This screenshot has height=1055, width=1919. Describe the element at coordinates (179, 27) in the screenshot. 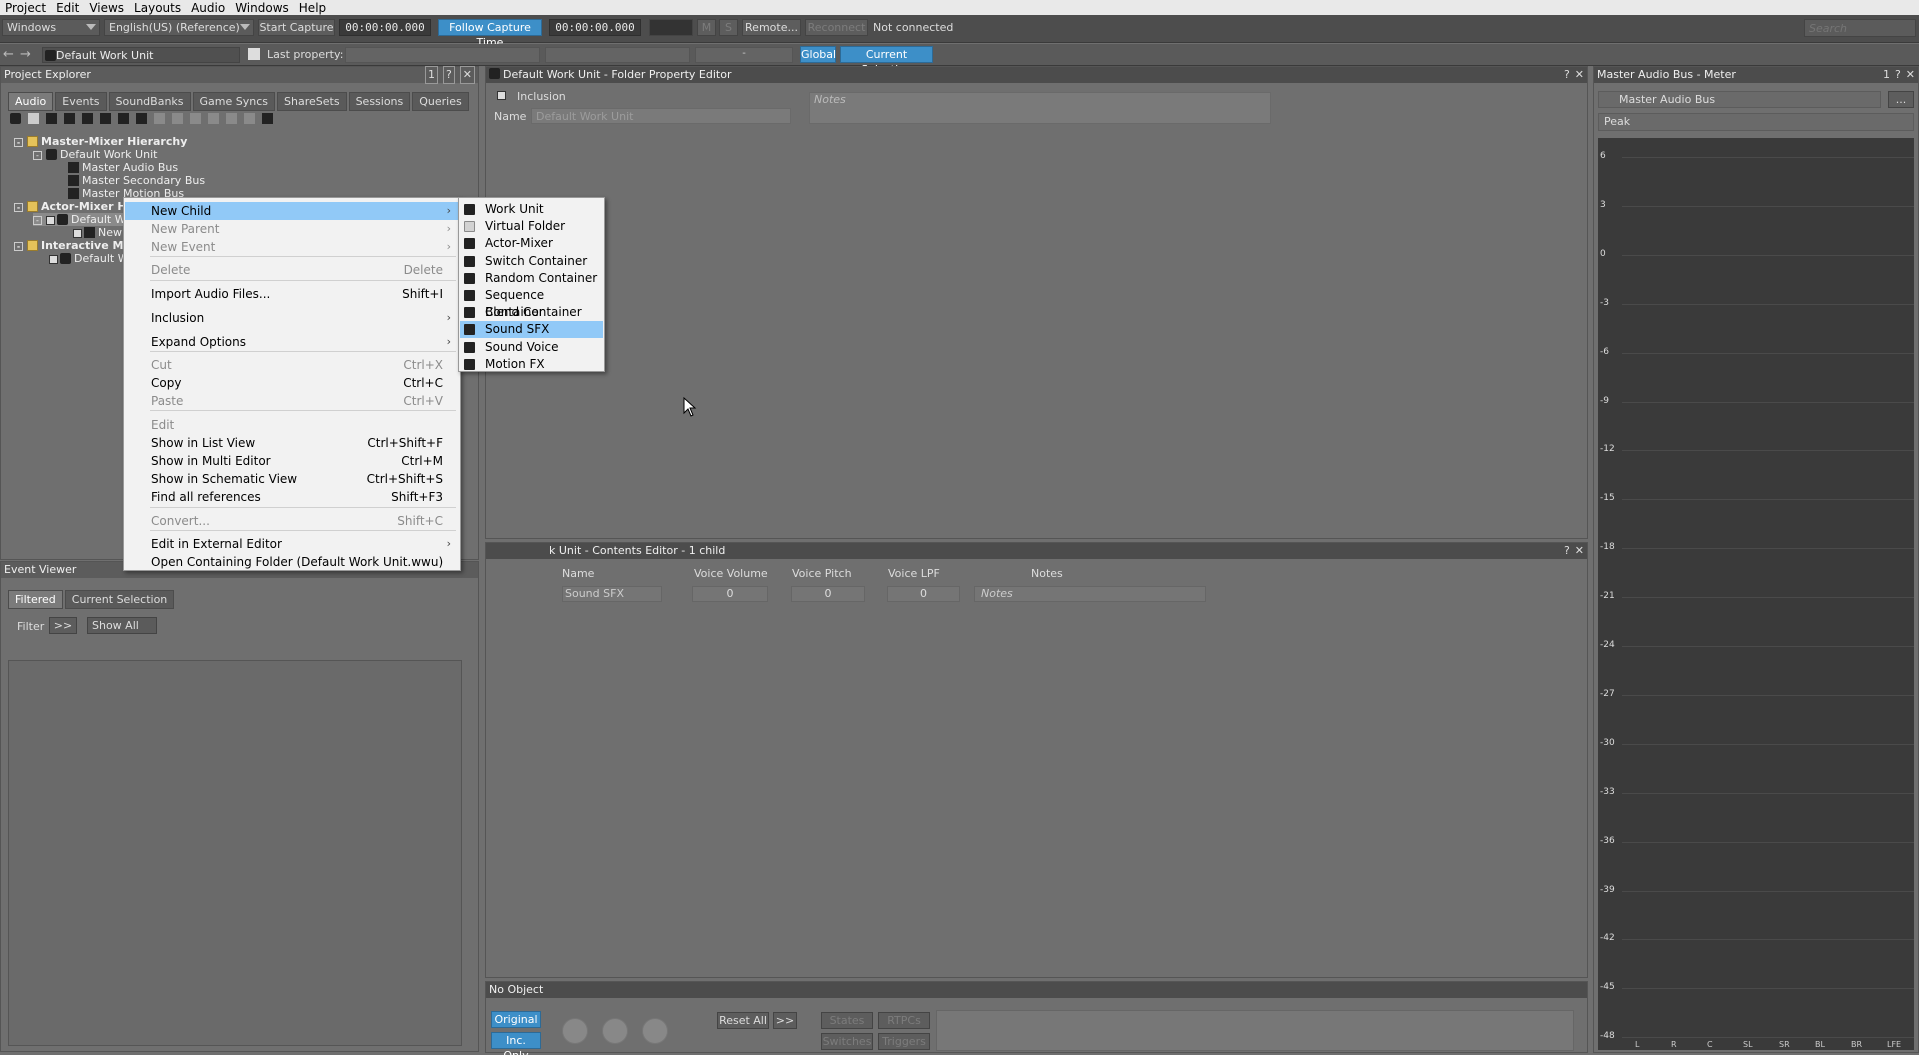

I see `language-combo: English(US) (Reference)` at that location.